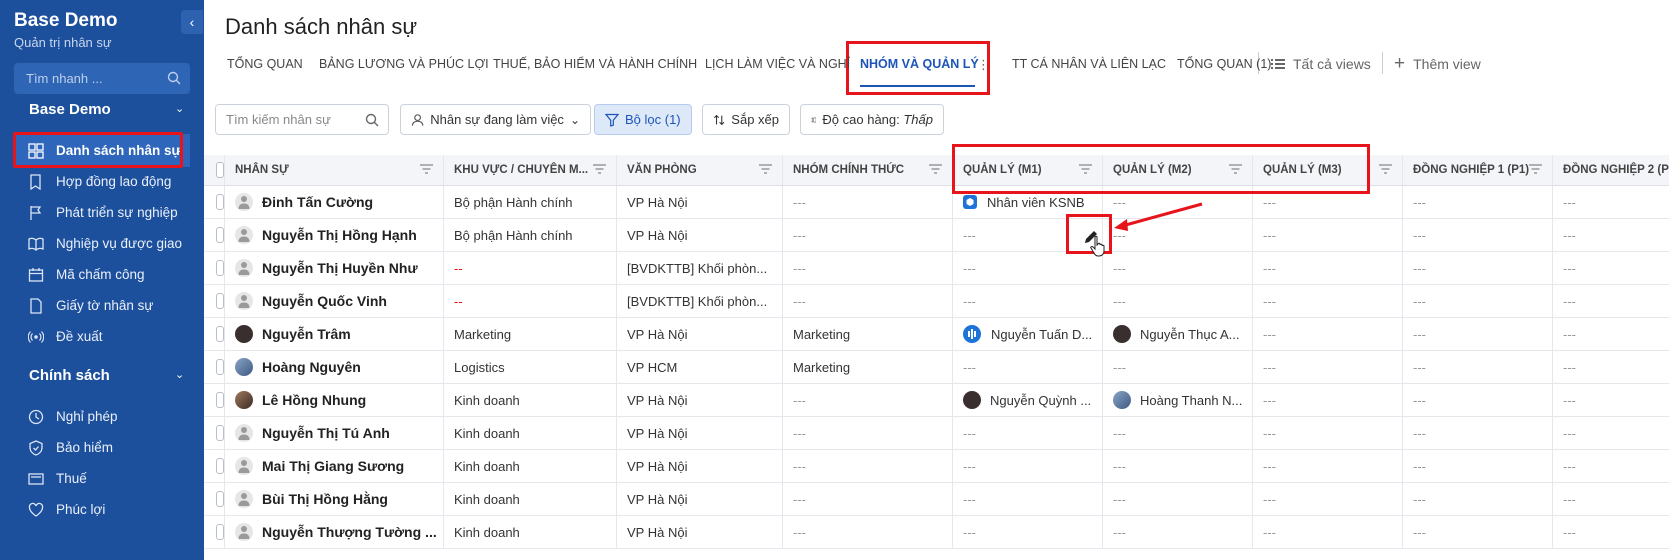  Describe the element at coordinates (265, 64) in the screenshot. I see `tab: TỔNG QUAN` at that location.